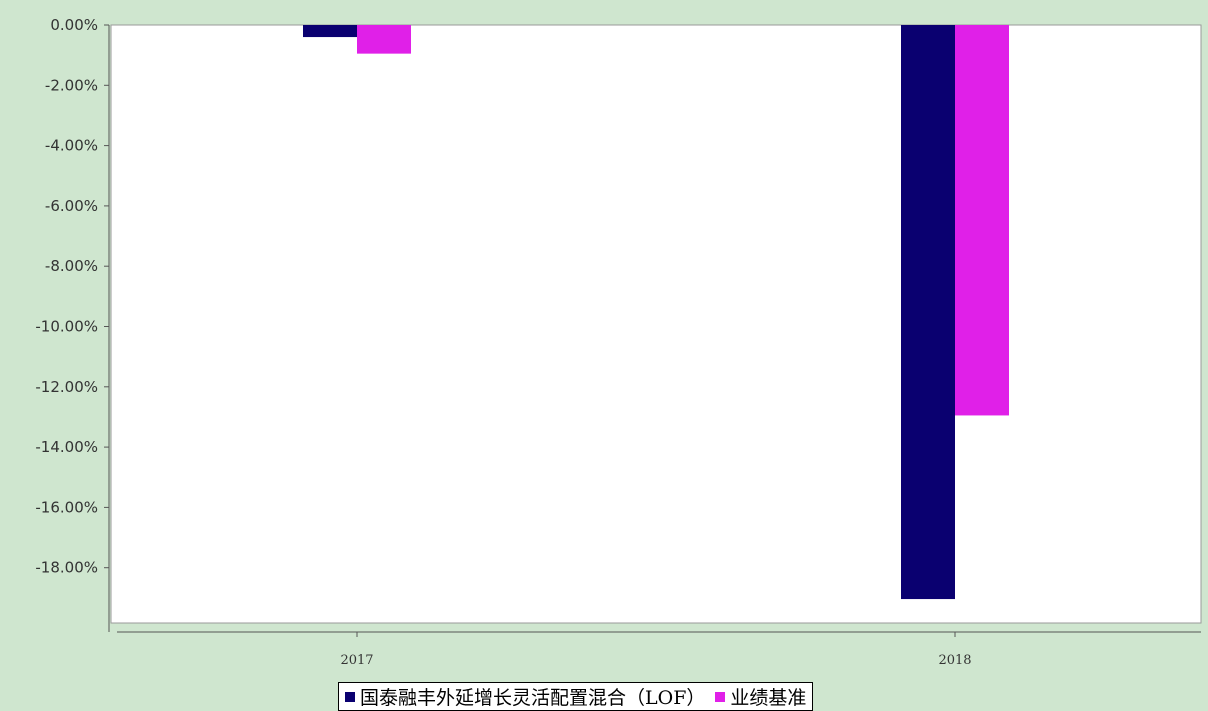  I want to click on y-tick-label: -10.00%, so click(66, 327).